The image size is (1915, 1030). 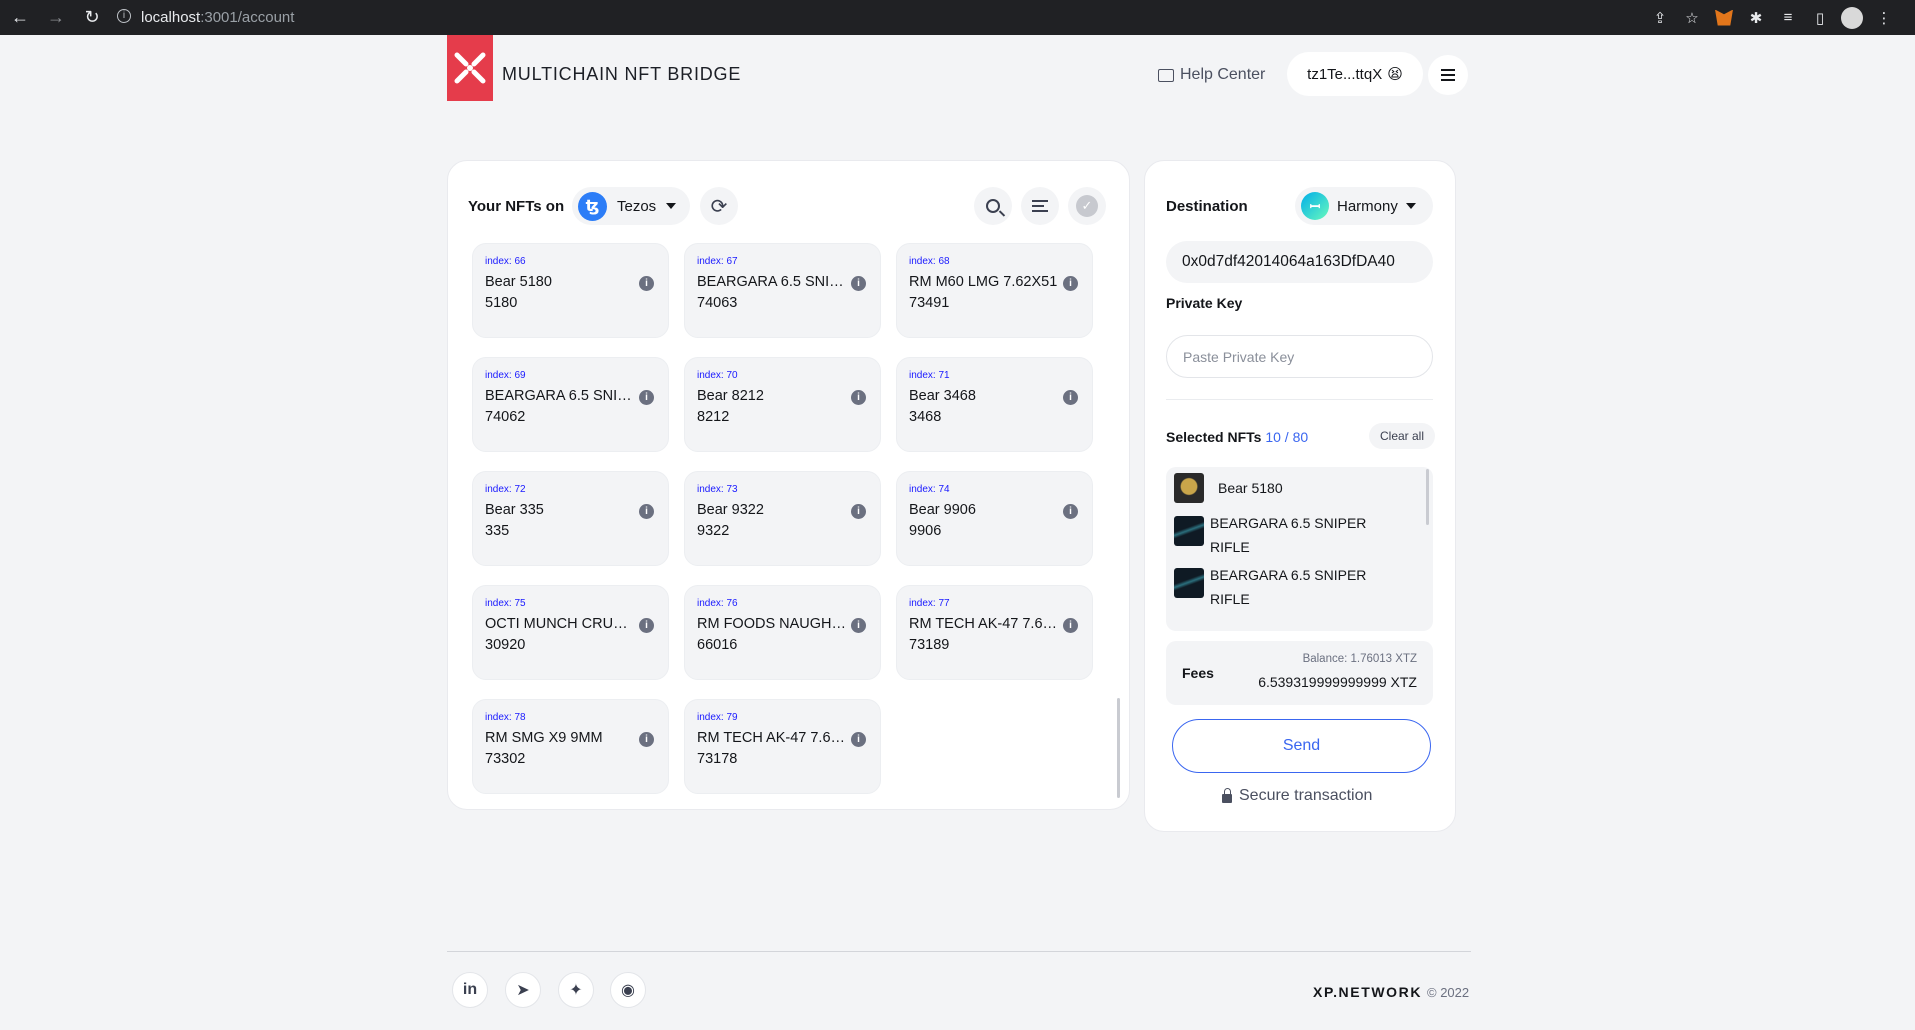 What do you see at coordinates (717, 303) in the screenshot?
I see `nft-token-id: 74063` at bounding box center [717, 303].